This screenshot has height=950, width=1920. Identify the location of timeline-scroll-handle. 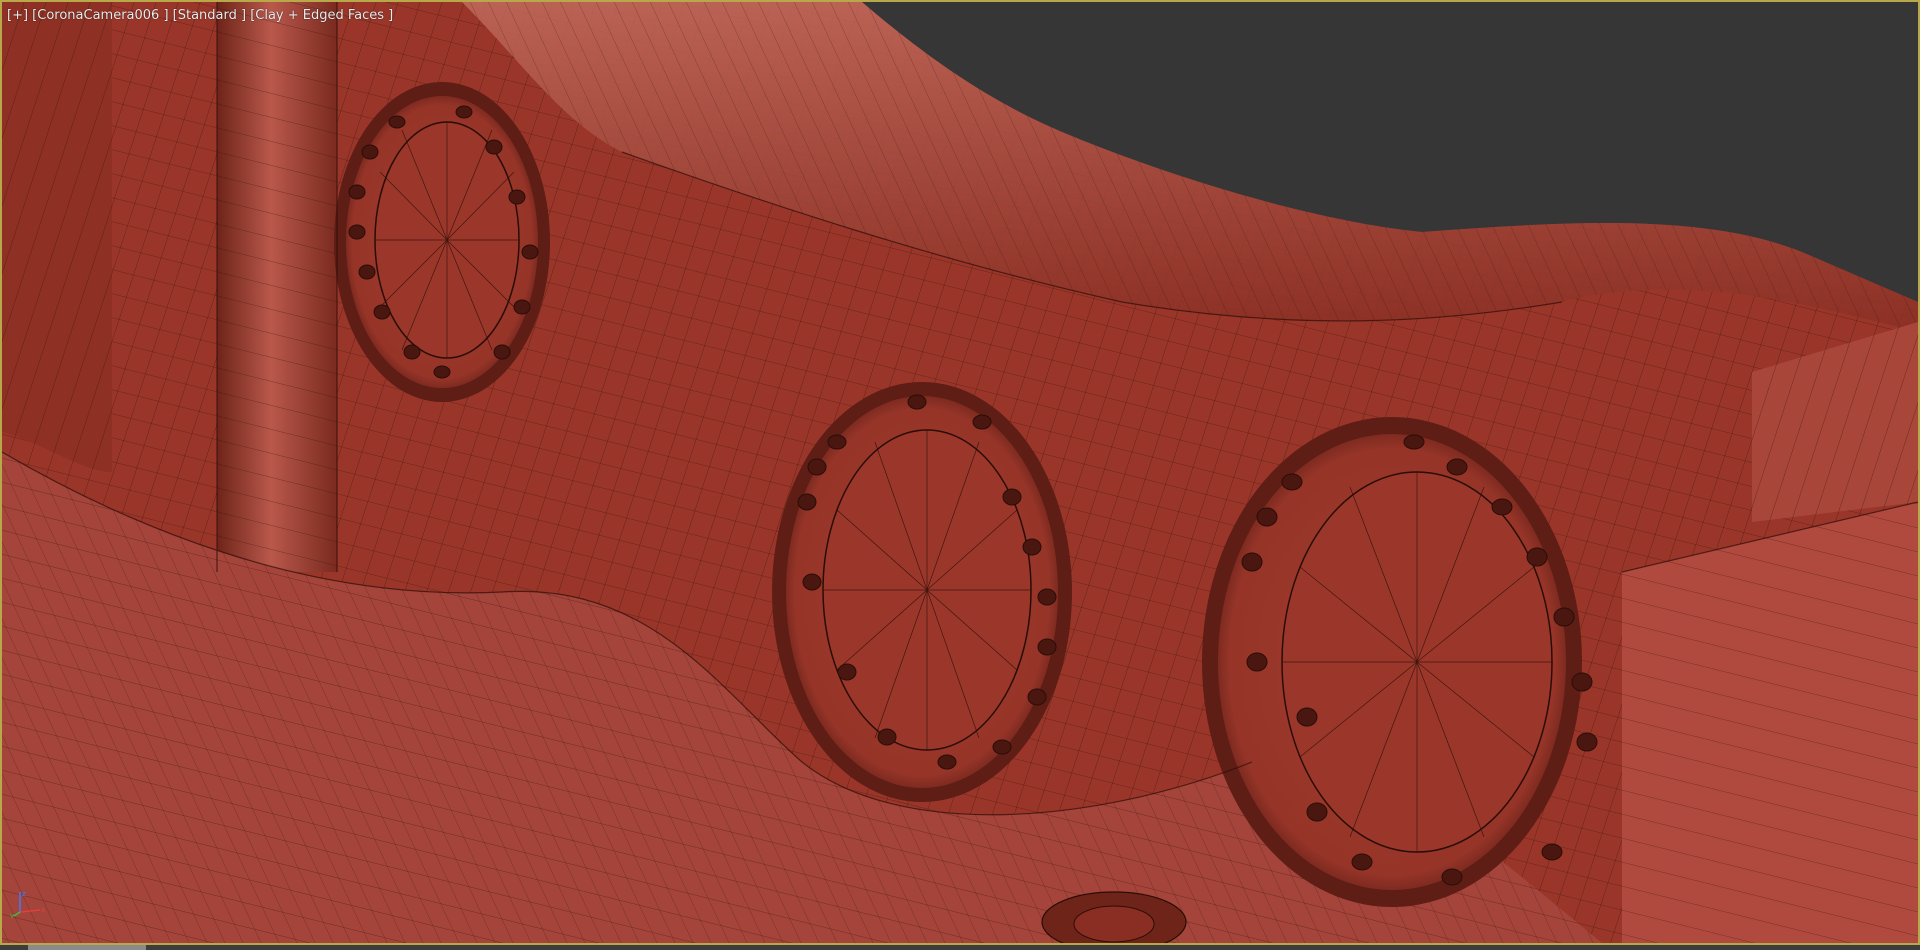
(87, 947).